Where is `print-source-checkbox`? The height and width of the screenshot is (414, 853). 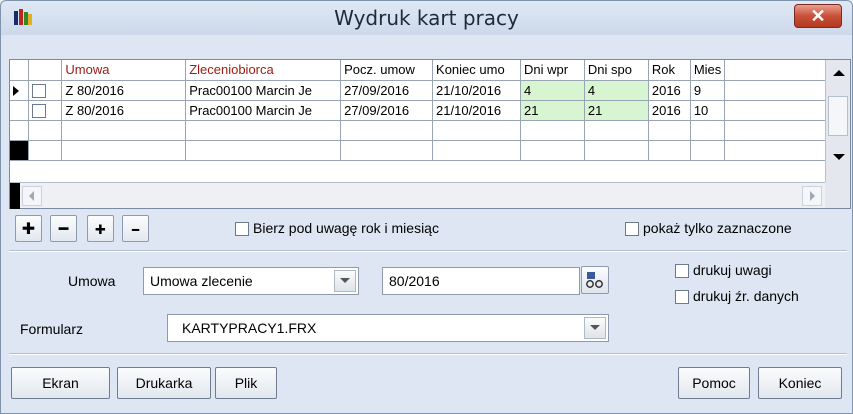 print-source-checkbox is located at coordinates (682, 297).